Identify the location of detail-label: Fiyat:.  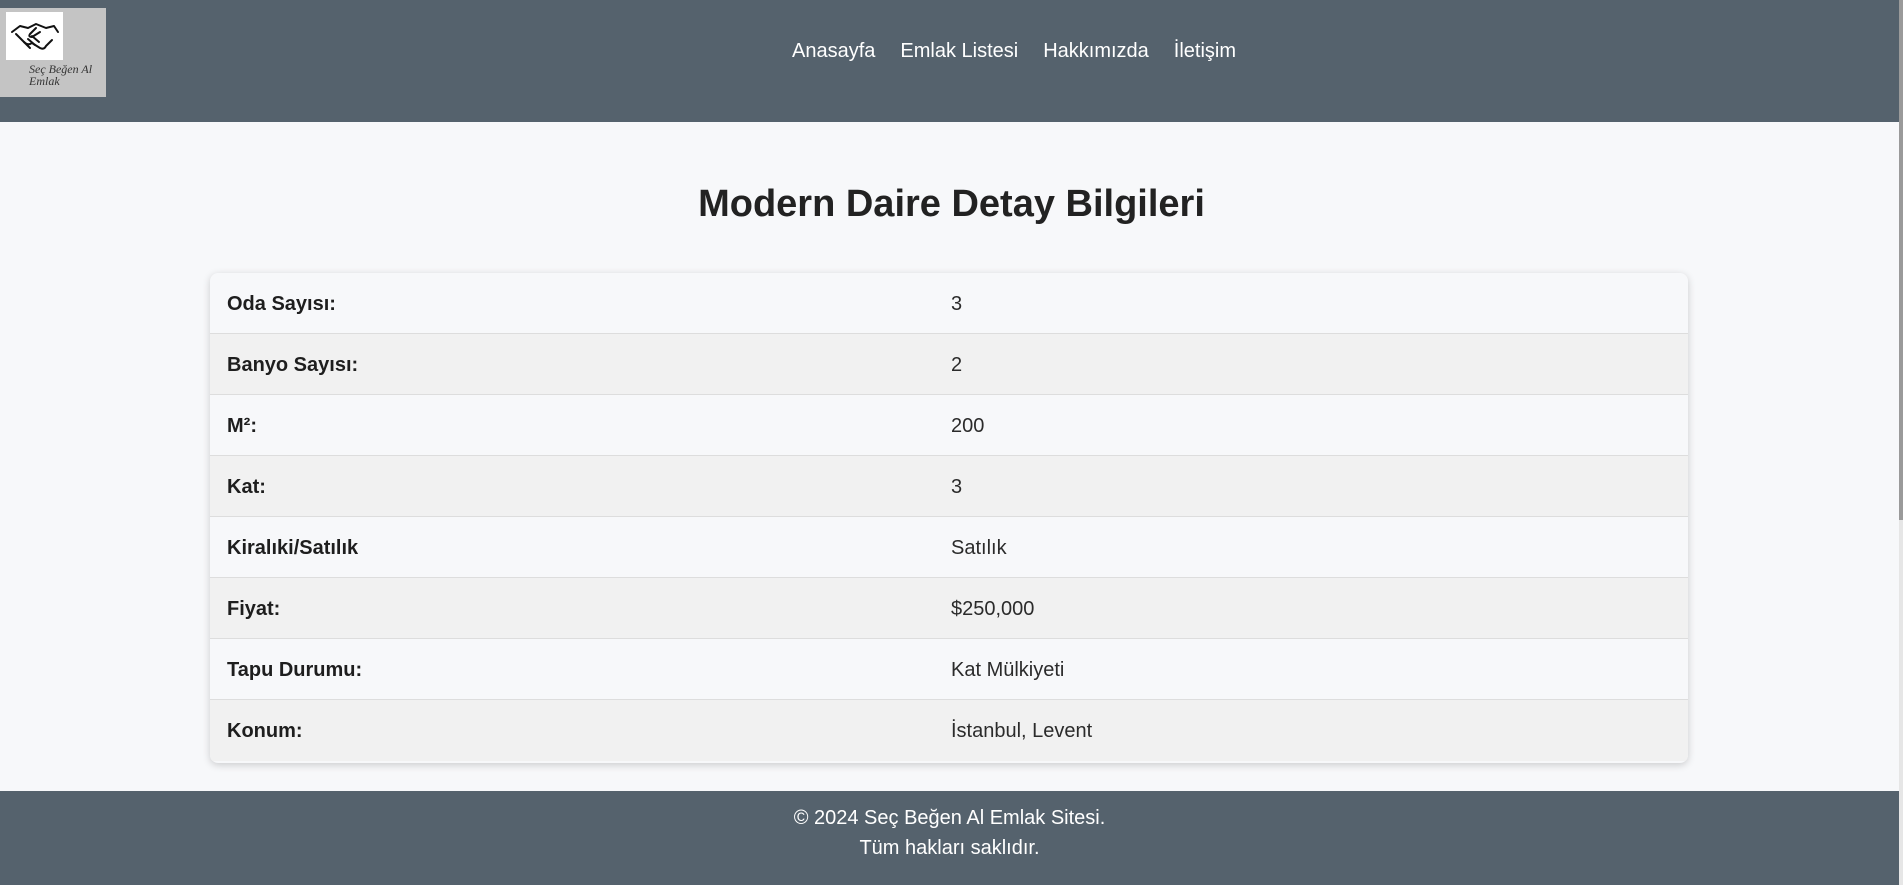
(254, 609).